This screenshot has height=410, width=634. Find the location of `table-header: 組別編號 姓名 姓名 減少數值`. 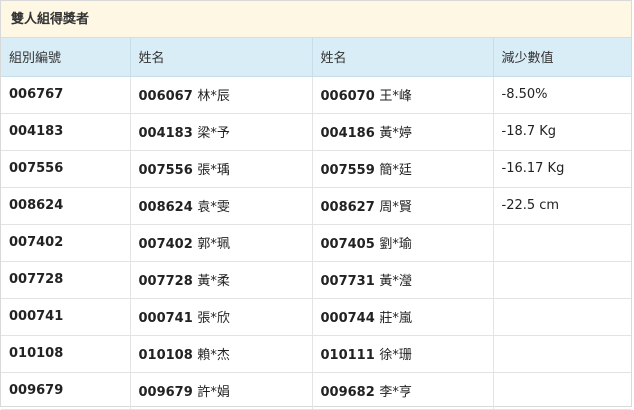

table-header: 組別編號 姓名 姓名 減少數值 is located at coordinates (316, 57).